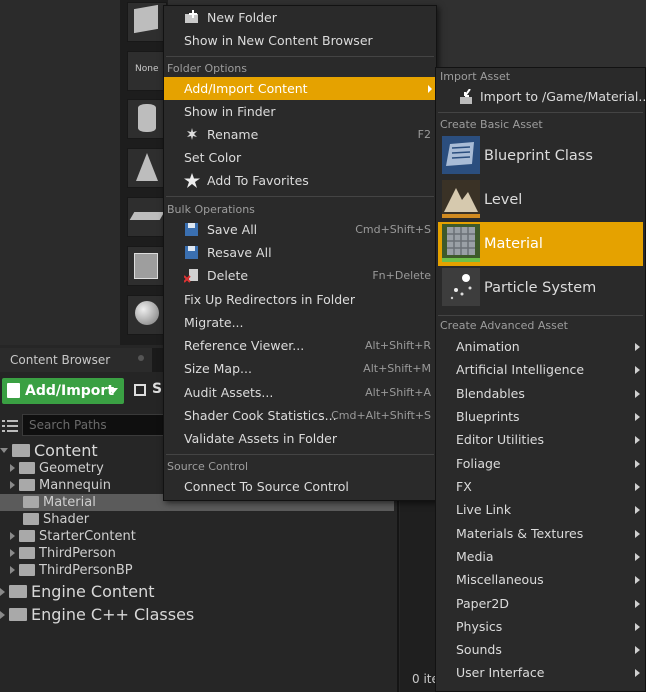  I want to click on menu-item-artificial-intelligence: Artificial Intelligence, so click(540, 369).